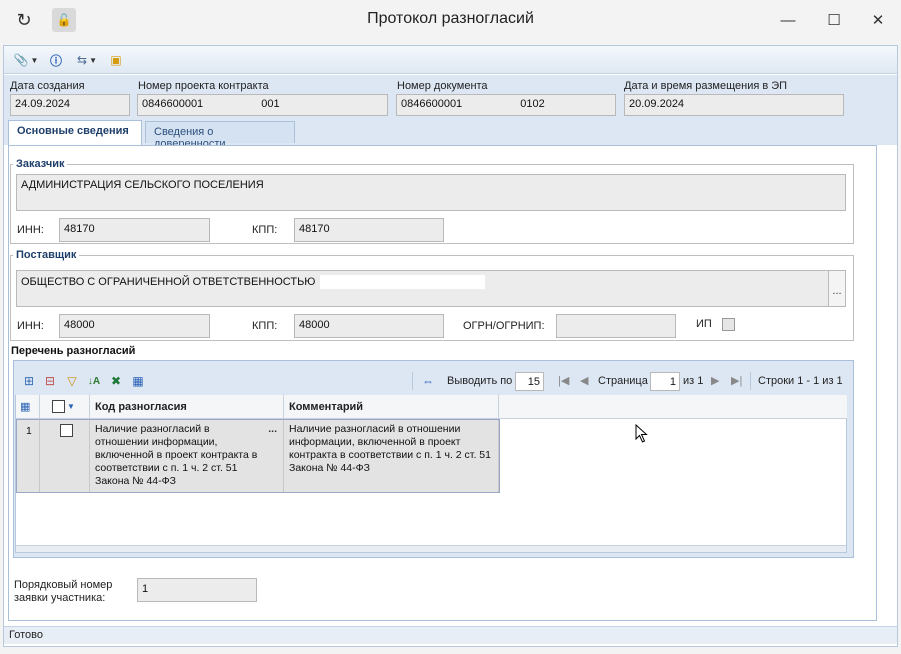 This screenshot has height=654, width=901. What do you see at coordinates (450, 60) in the screenshot?
I see `toolbar: 📎 ▼ ⓘ ⇆ ▼ ▣` at bounding box center [450, 60].